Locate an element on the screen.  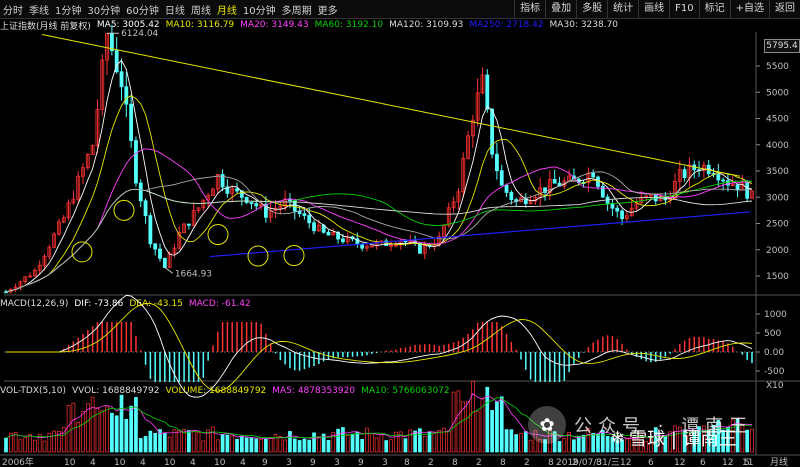
watermark-text-2: 雪球 | 谭南王 is located at coordinates (683, 439).